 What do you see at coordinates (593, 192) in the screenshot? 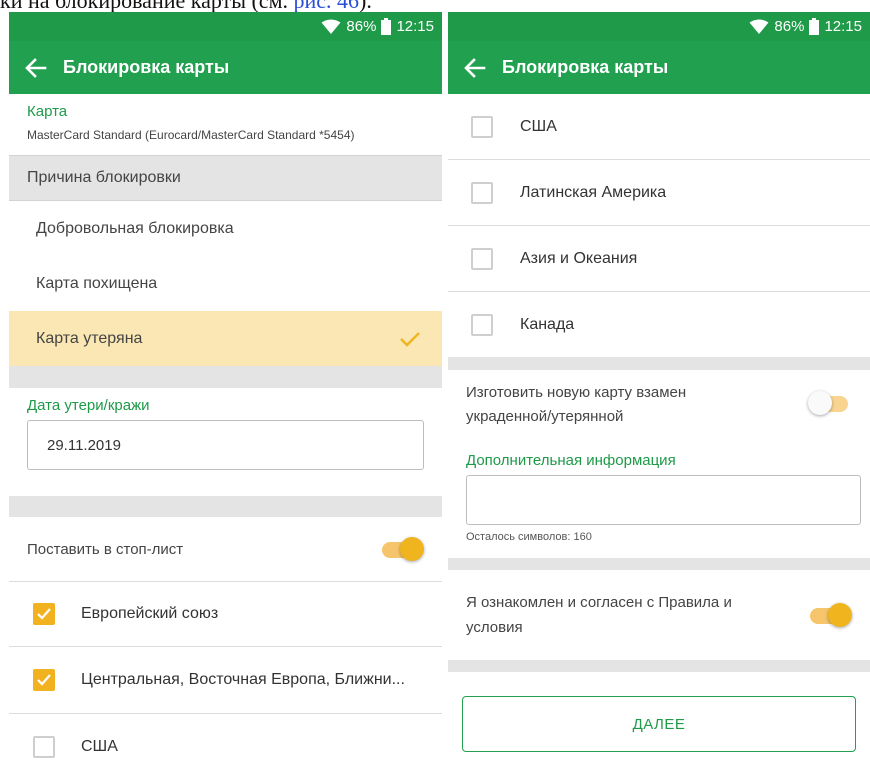
I see `region-label: Латинская Америка` at bounding box center [593, 192].